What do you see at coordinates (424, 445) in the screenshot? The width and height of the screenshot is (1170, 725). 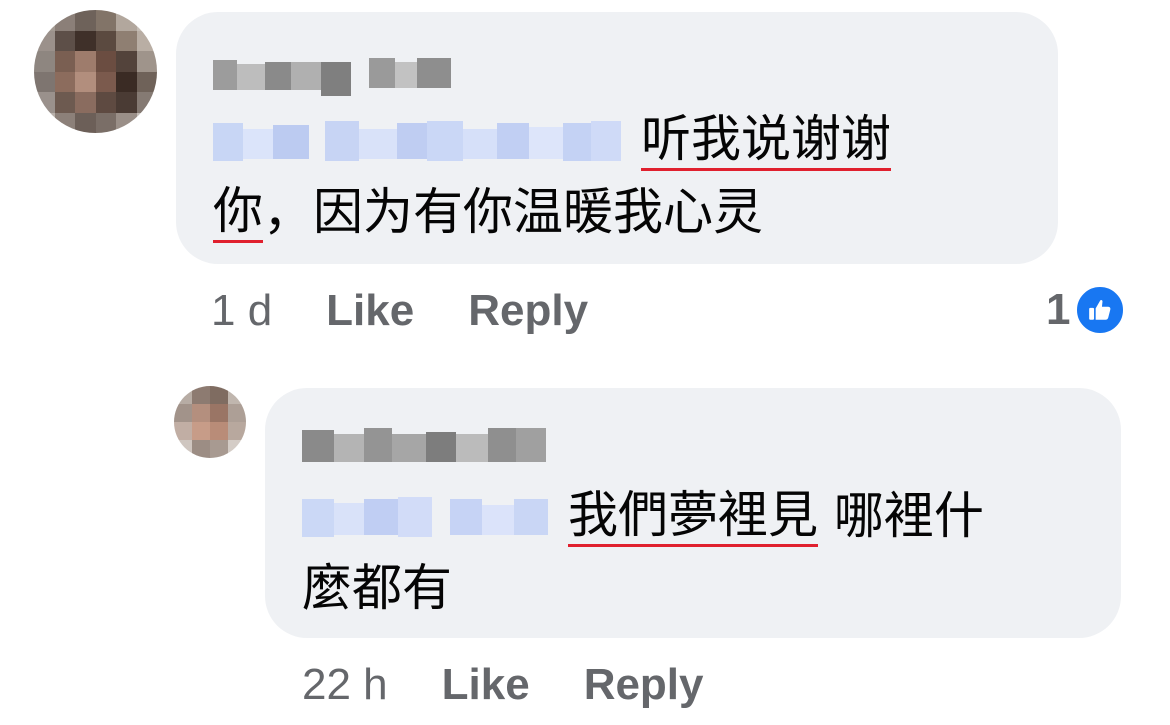 I see `replier-name-blurred` at bounding box center [424, 445].